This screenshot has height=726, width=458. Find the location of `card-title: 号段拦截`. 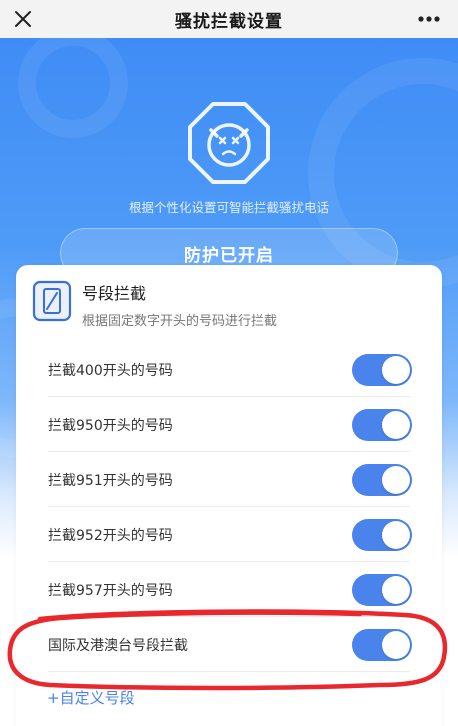

card-title: 号段拦截 is located at coordinates (114, 293).